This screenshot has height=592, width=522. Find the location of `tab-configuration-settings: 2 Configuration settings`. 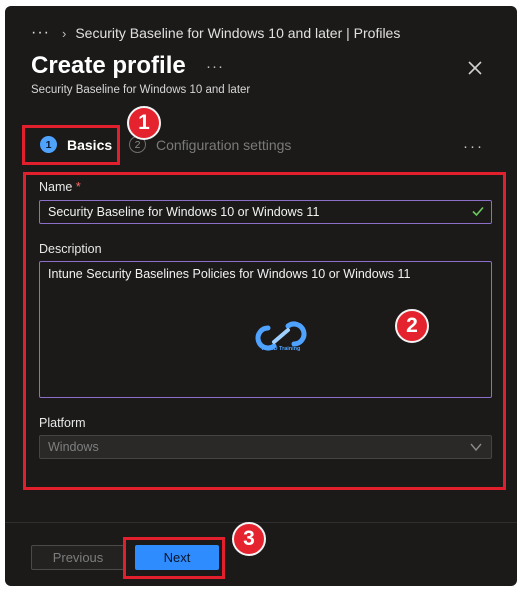

tab-configuration-settings: 2 Configuration settings is located at coordinates (210, 144).